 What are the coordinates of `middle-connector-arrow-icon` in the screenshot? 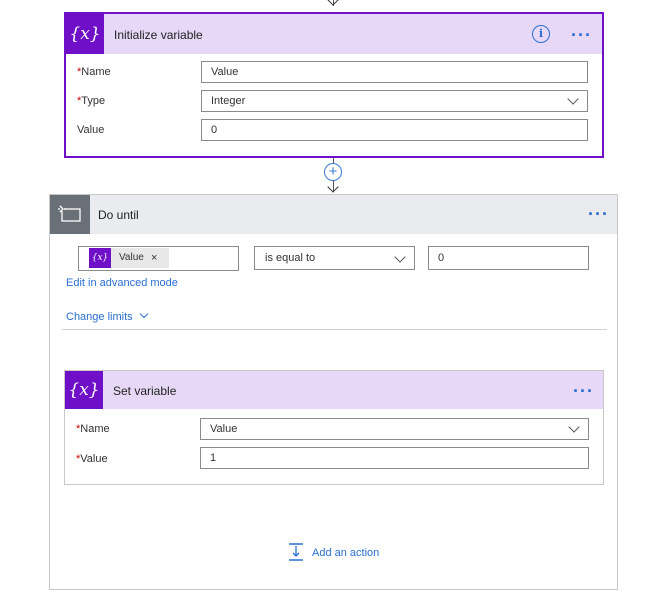 It's located at (333, 187).